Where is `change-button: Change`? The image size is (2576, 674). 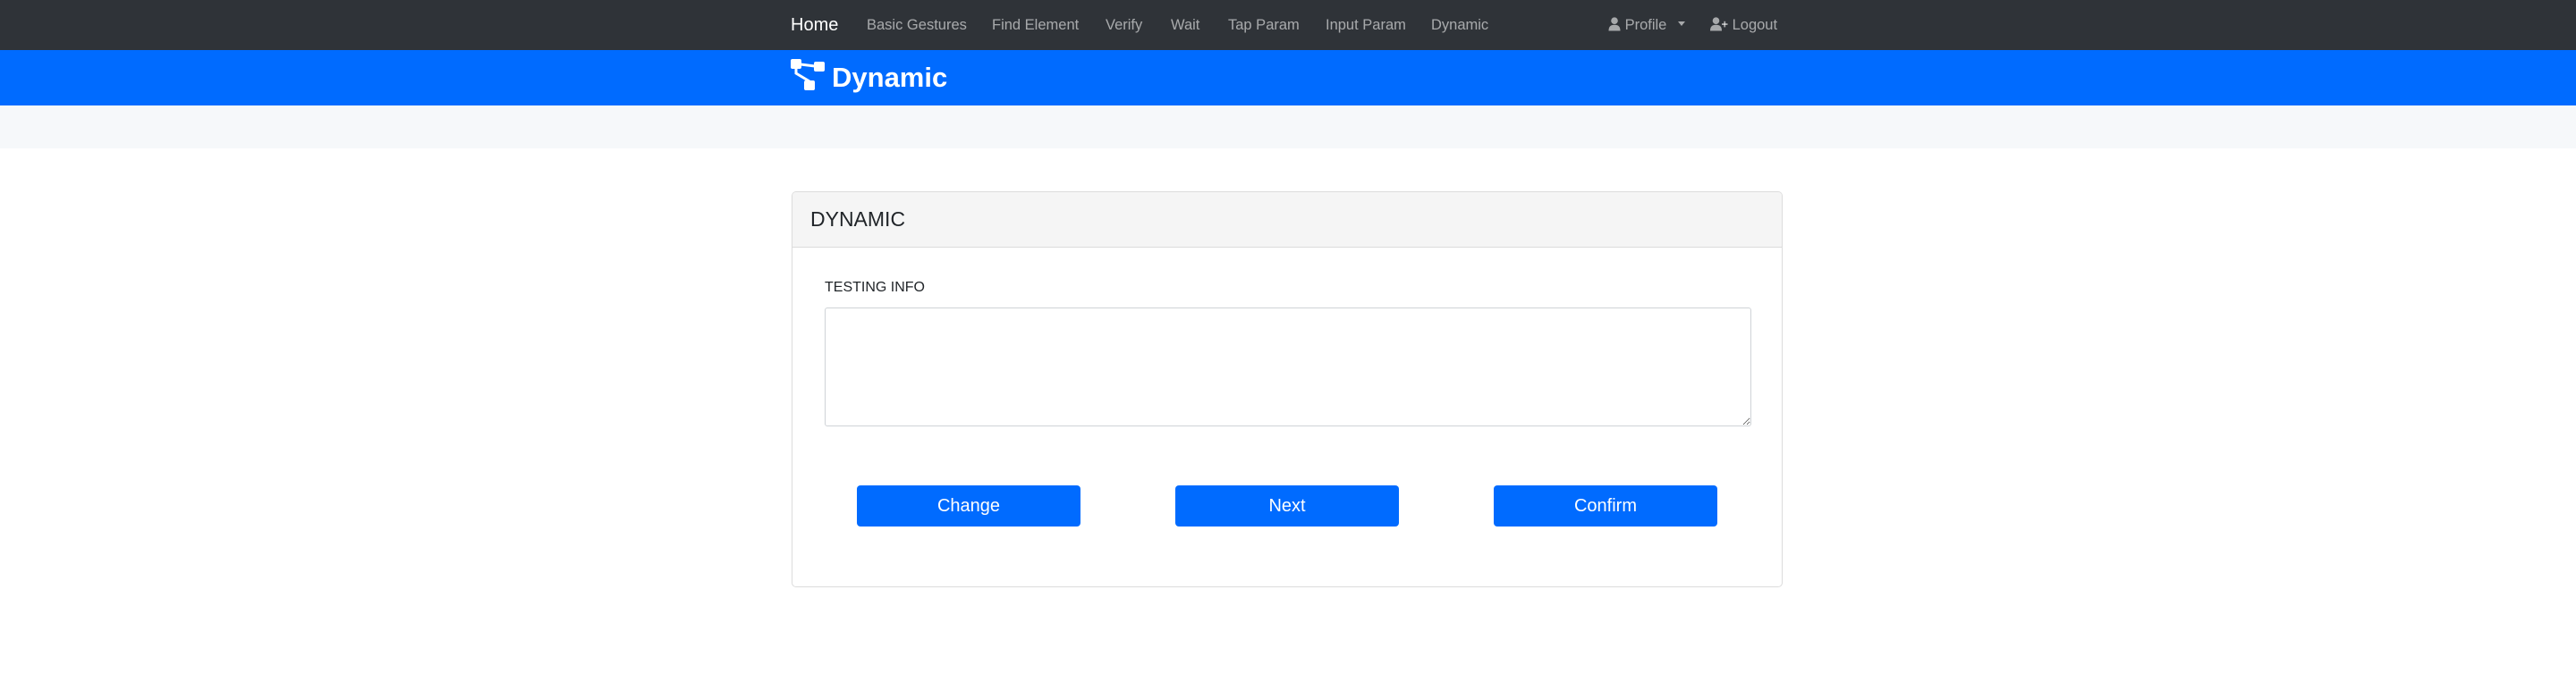 change-button: Change is located at coordinates (968, 506).